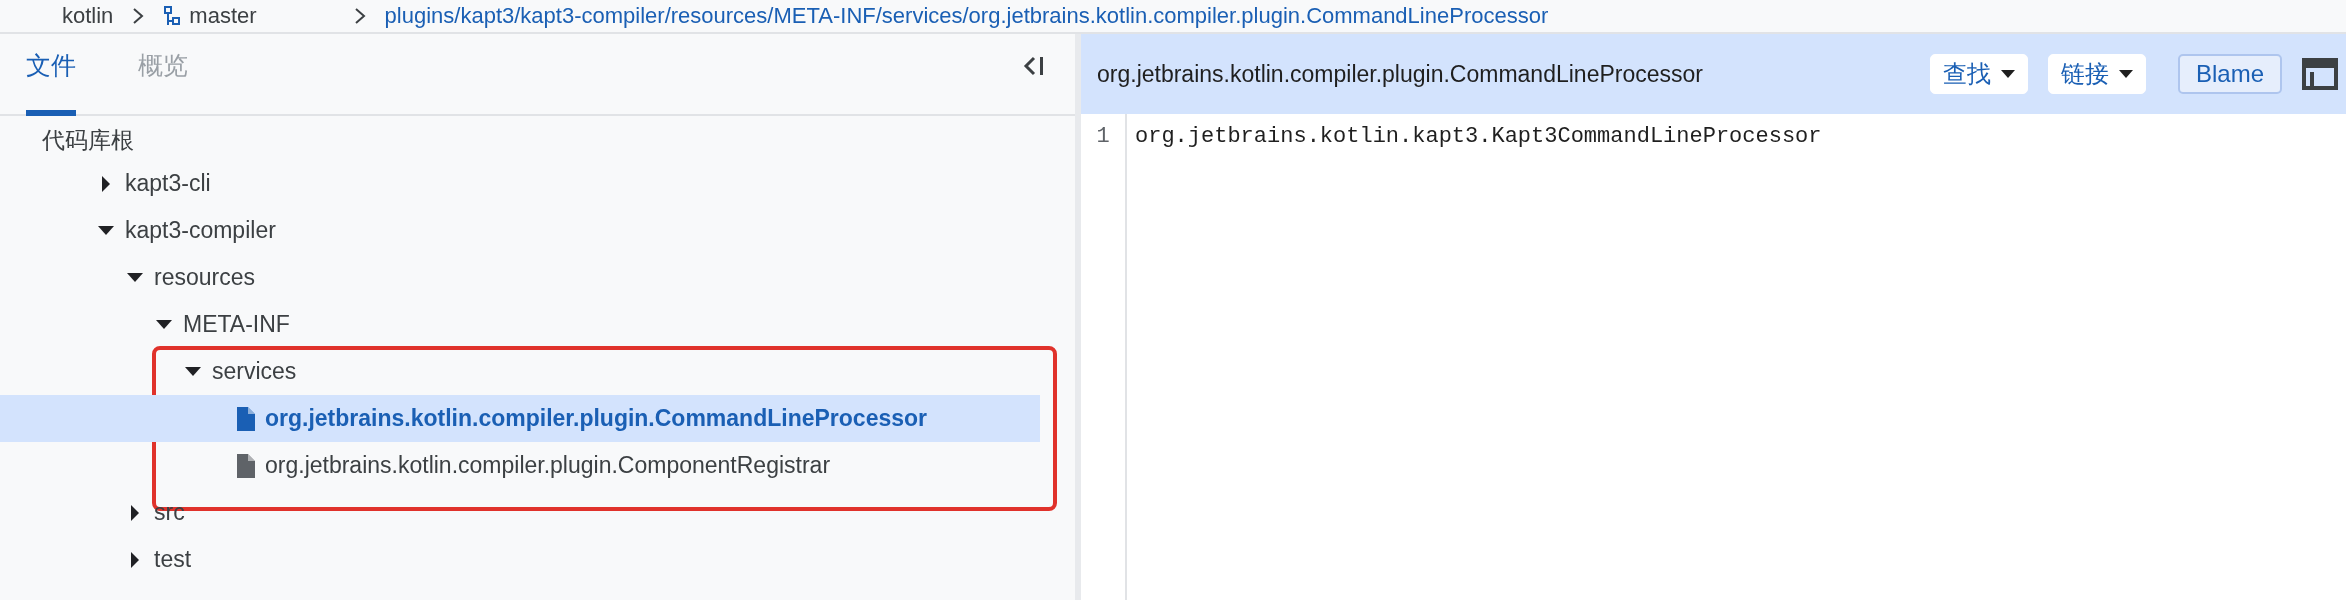 The image size is (2346, 600). I want to click on breadcrumb-link: kotlin, so click(88, 16).